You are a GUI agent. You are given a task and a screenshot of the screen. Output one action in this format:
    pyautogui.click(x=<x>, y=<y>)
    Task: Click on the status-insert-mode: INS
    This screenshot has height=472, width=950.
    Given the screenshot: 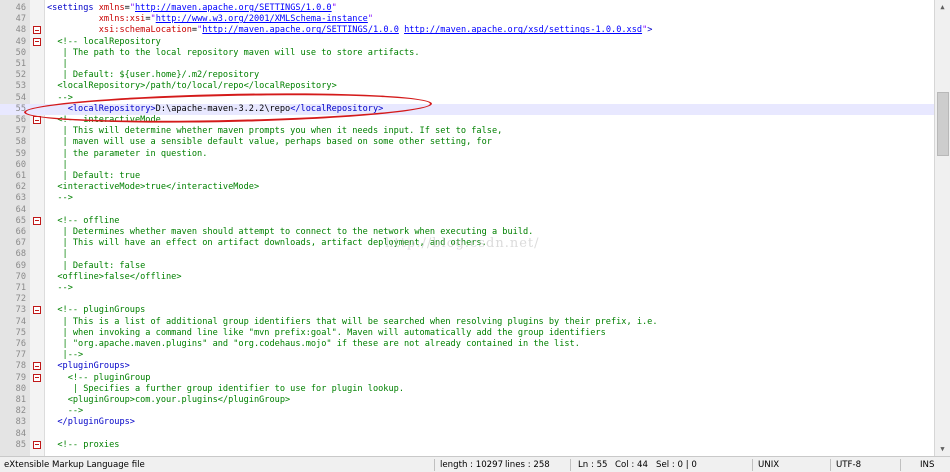 What is the action you would take?
    pyautogui.click(x=927, y=465)
    